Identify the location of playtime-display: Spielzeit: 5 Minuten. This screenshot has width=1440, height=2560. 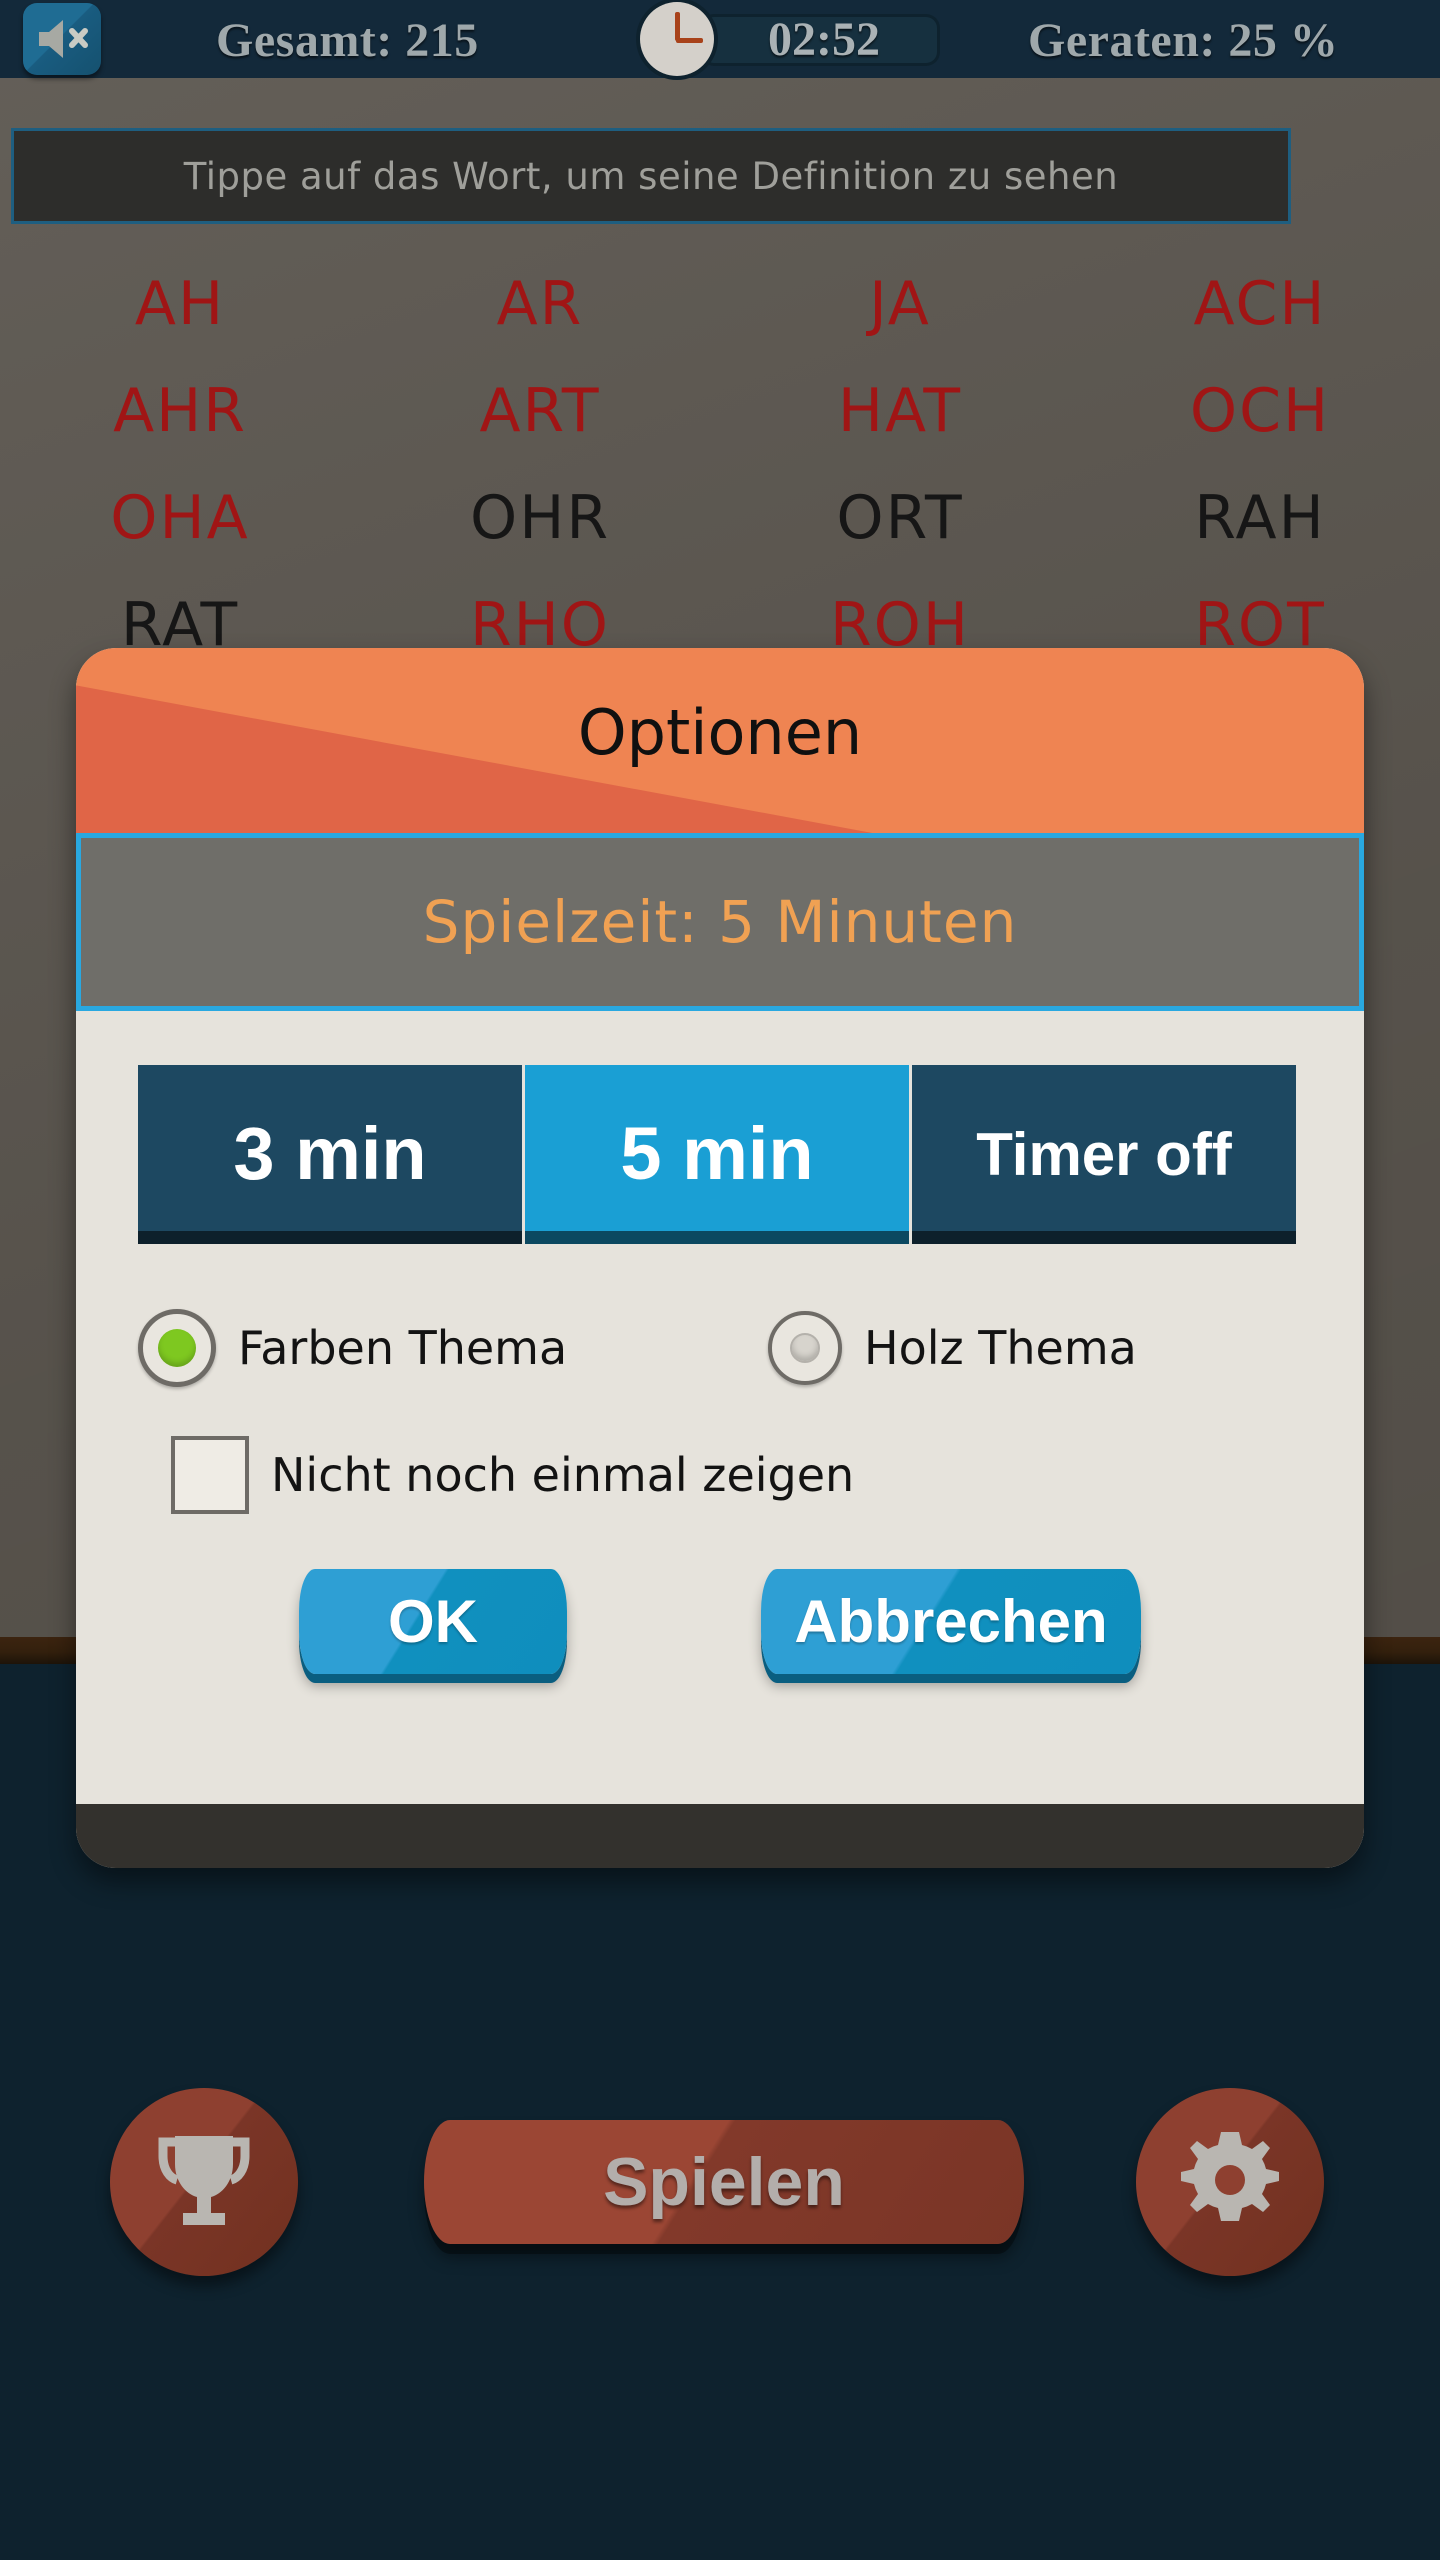
(720, 922).